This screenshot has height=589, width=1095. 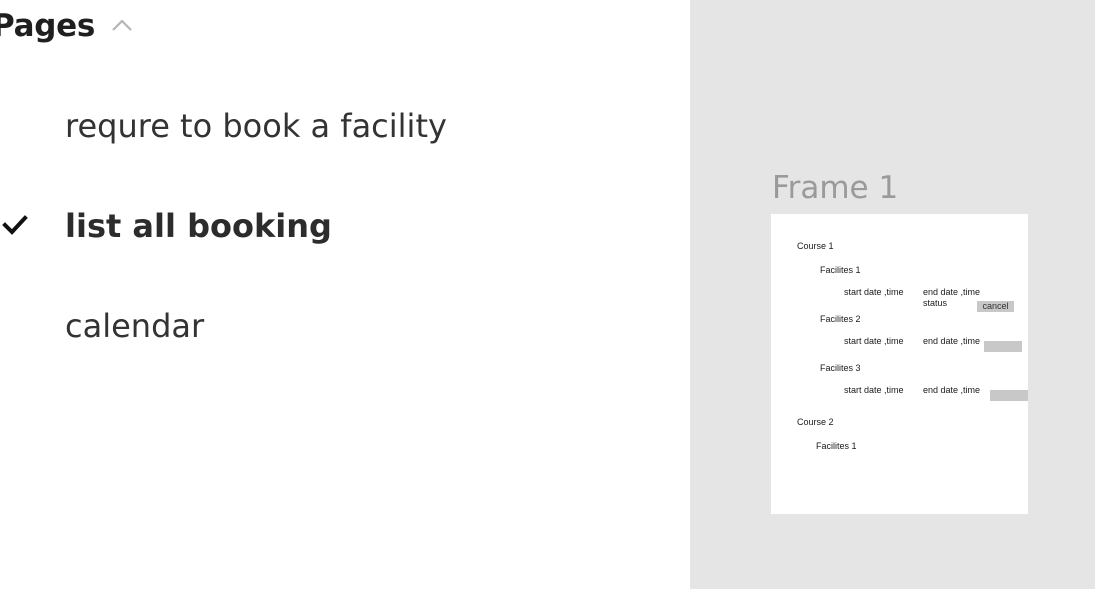 What do you see at coordinates (835, 188) in the screenshot?
I see `frame-title: Frame 1` at bounding box center [835, 188].